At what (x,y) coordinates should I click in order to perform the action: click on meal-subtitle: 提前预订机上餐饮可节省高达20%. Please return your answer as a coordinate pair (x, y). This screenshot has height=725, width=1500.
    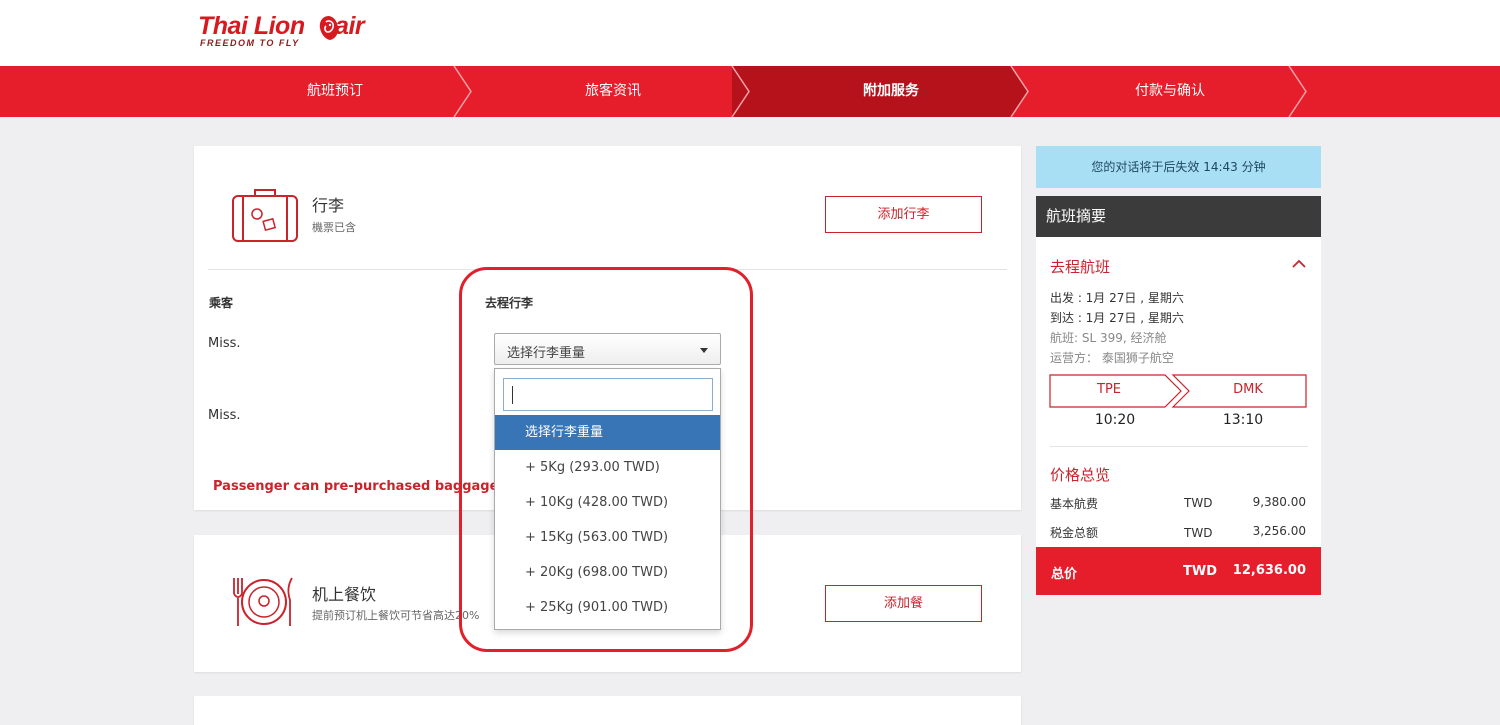
    Looking at the image, I should click on (396, 615).